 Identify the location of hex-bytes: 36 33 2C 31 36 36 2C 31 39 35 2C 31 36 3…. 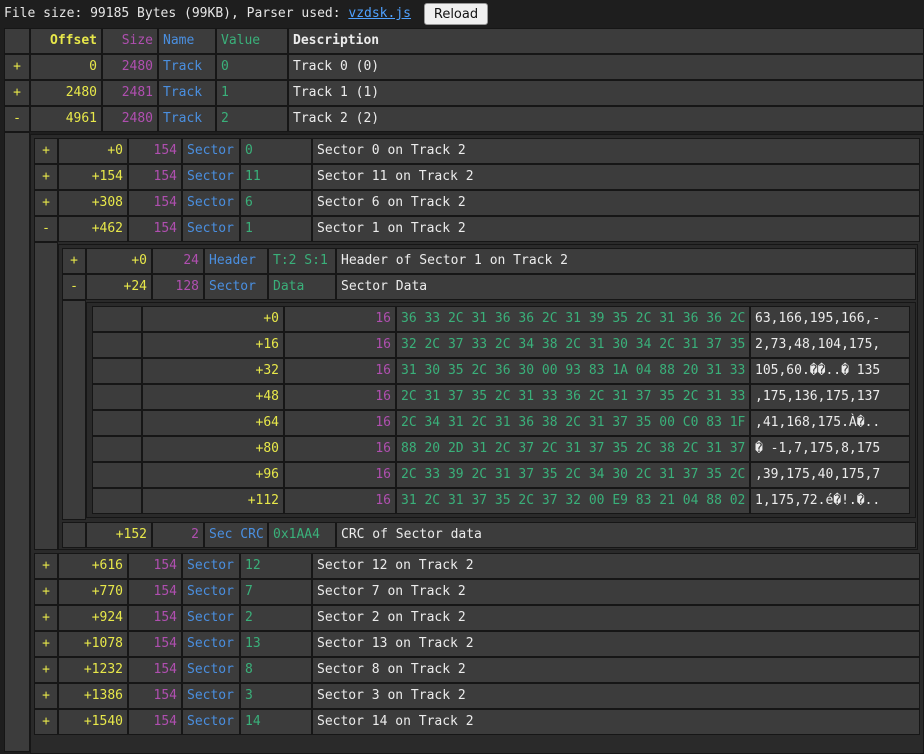
(573, 319).